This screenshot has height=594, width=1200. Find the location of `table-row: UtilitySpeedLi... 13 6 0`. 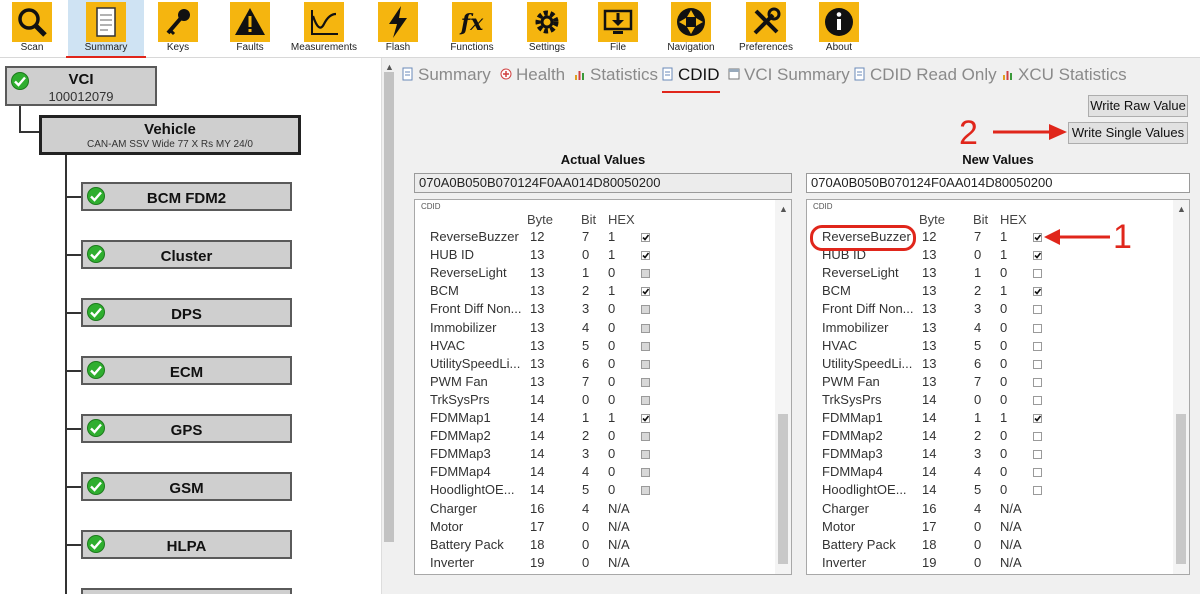

table-row: UtilitySpeedLi... 13 6 0 is located at coordinates (989, 365).